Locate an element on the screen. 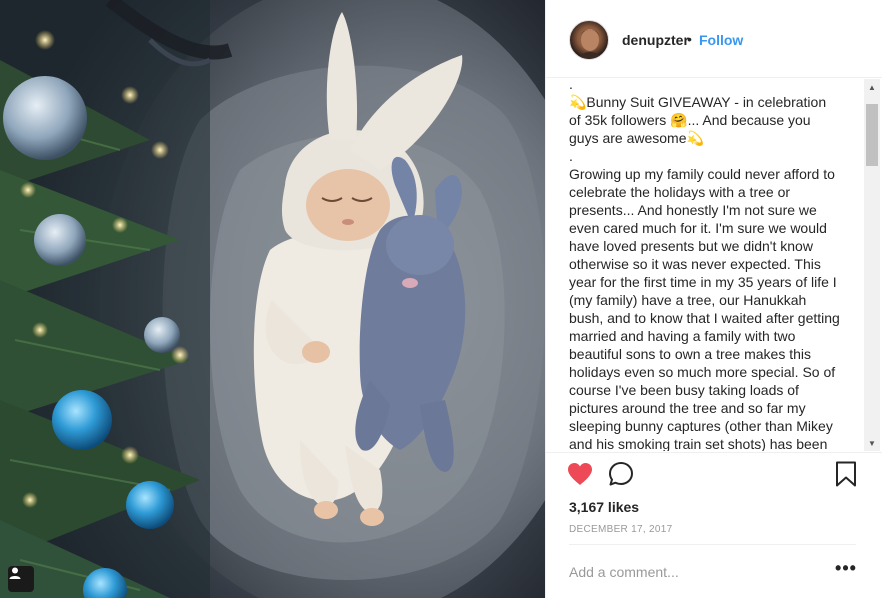  post-header: denupzter • Follow is located at coordinates (714, 39).